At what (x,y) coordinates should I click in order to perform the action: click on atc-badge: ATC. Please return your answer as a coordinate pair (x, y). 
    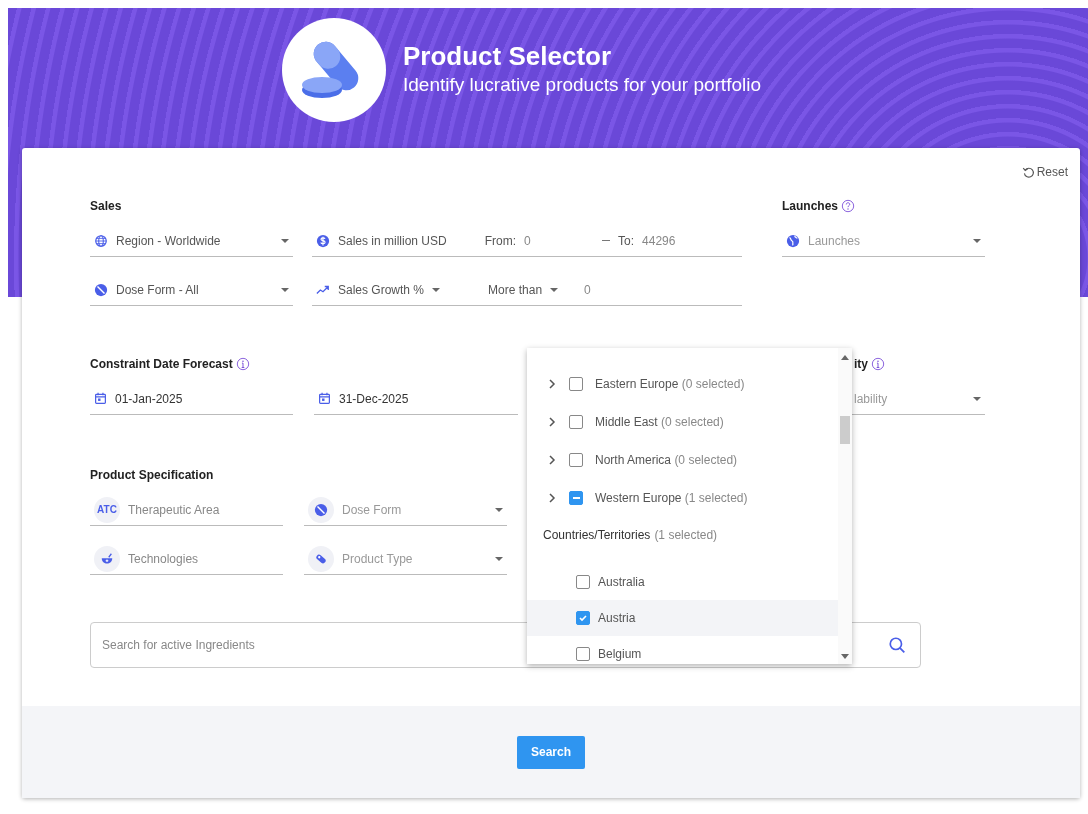
    Looking at the image, I should click on (107, 509).